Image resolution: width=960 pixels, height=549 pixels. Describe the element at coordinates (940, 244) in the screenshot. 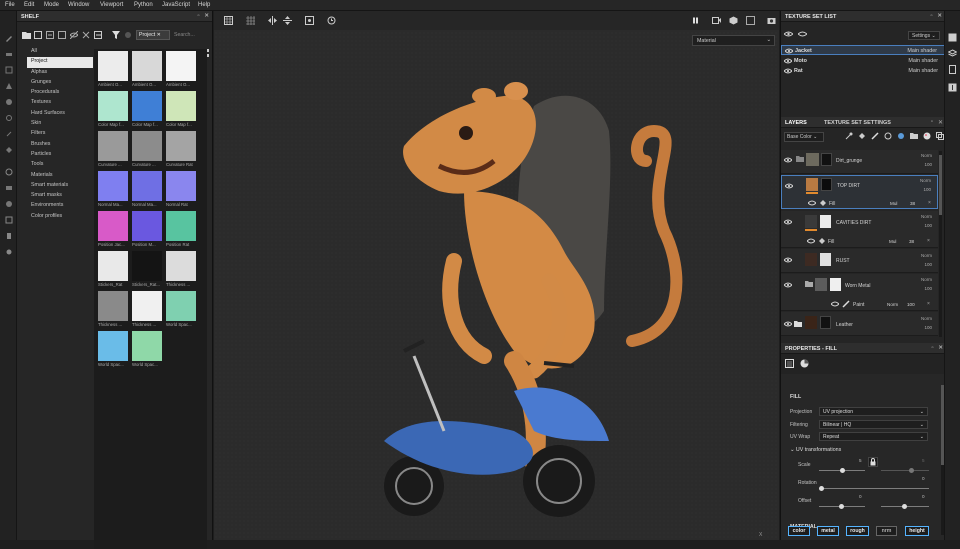

I see `layers-scrollbar` at that location.